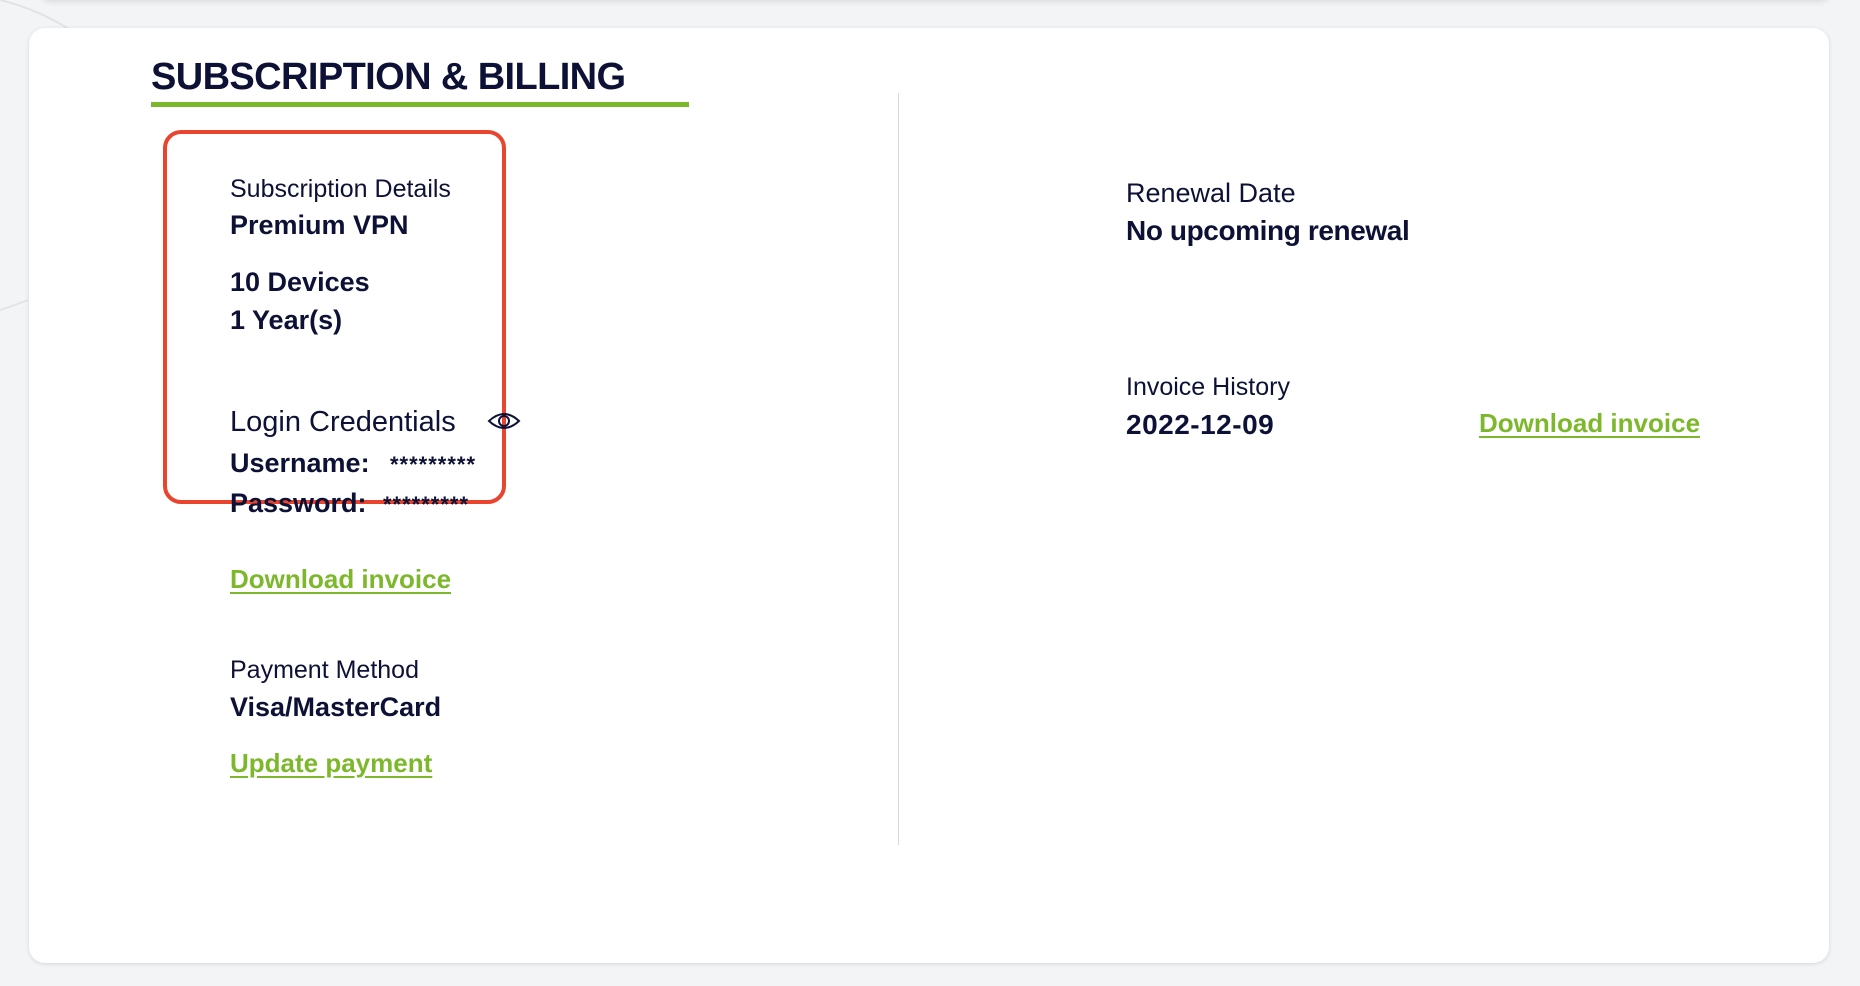  Describe the element at coordinates (300, 282) in the screenshot. I see `subscription-devices: 10 Devices` at that location.